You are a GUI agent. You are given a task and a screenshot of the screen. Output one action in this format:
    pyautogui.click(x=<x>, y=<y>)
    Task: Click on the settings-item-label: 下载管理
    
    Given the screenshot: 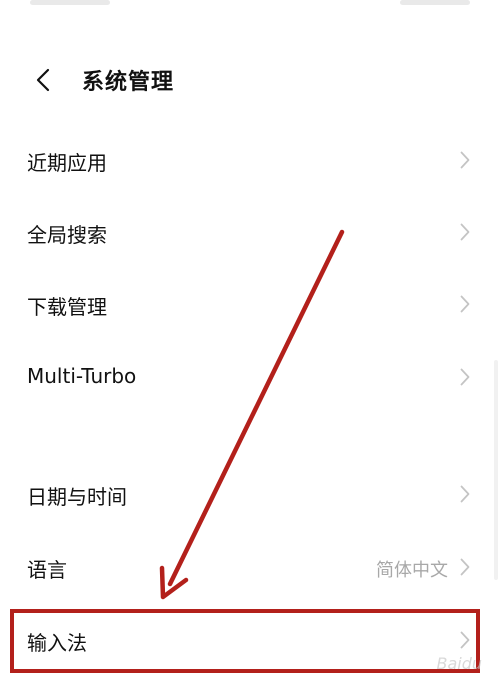 What is the action you would take?
    pyautogui.click(x=67, y=307)
    